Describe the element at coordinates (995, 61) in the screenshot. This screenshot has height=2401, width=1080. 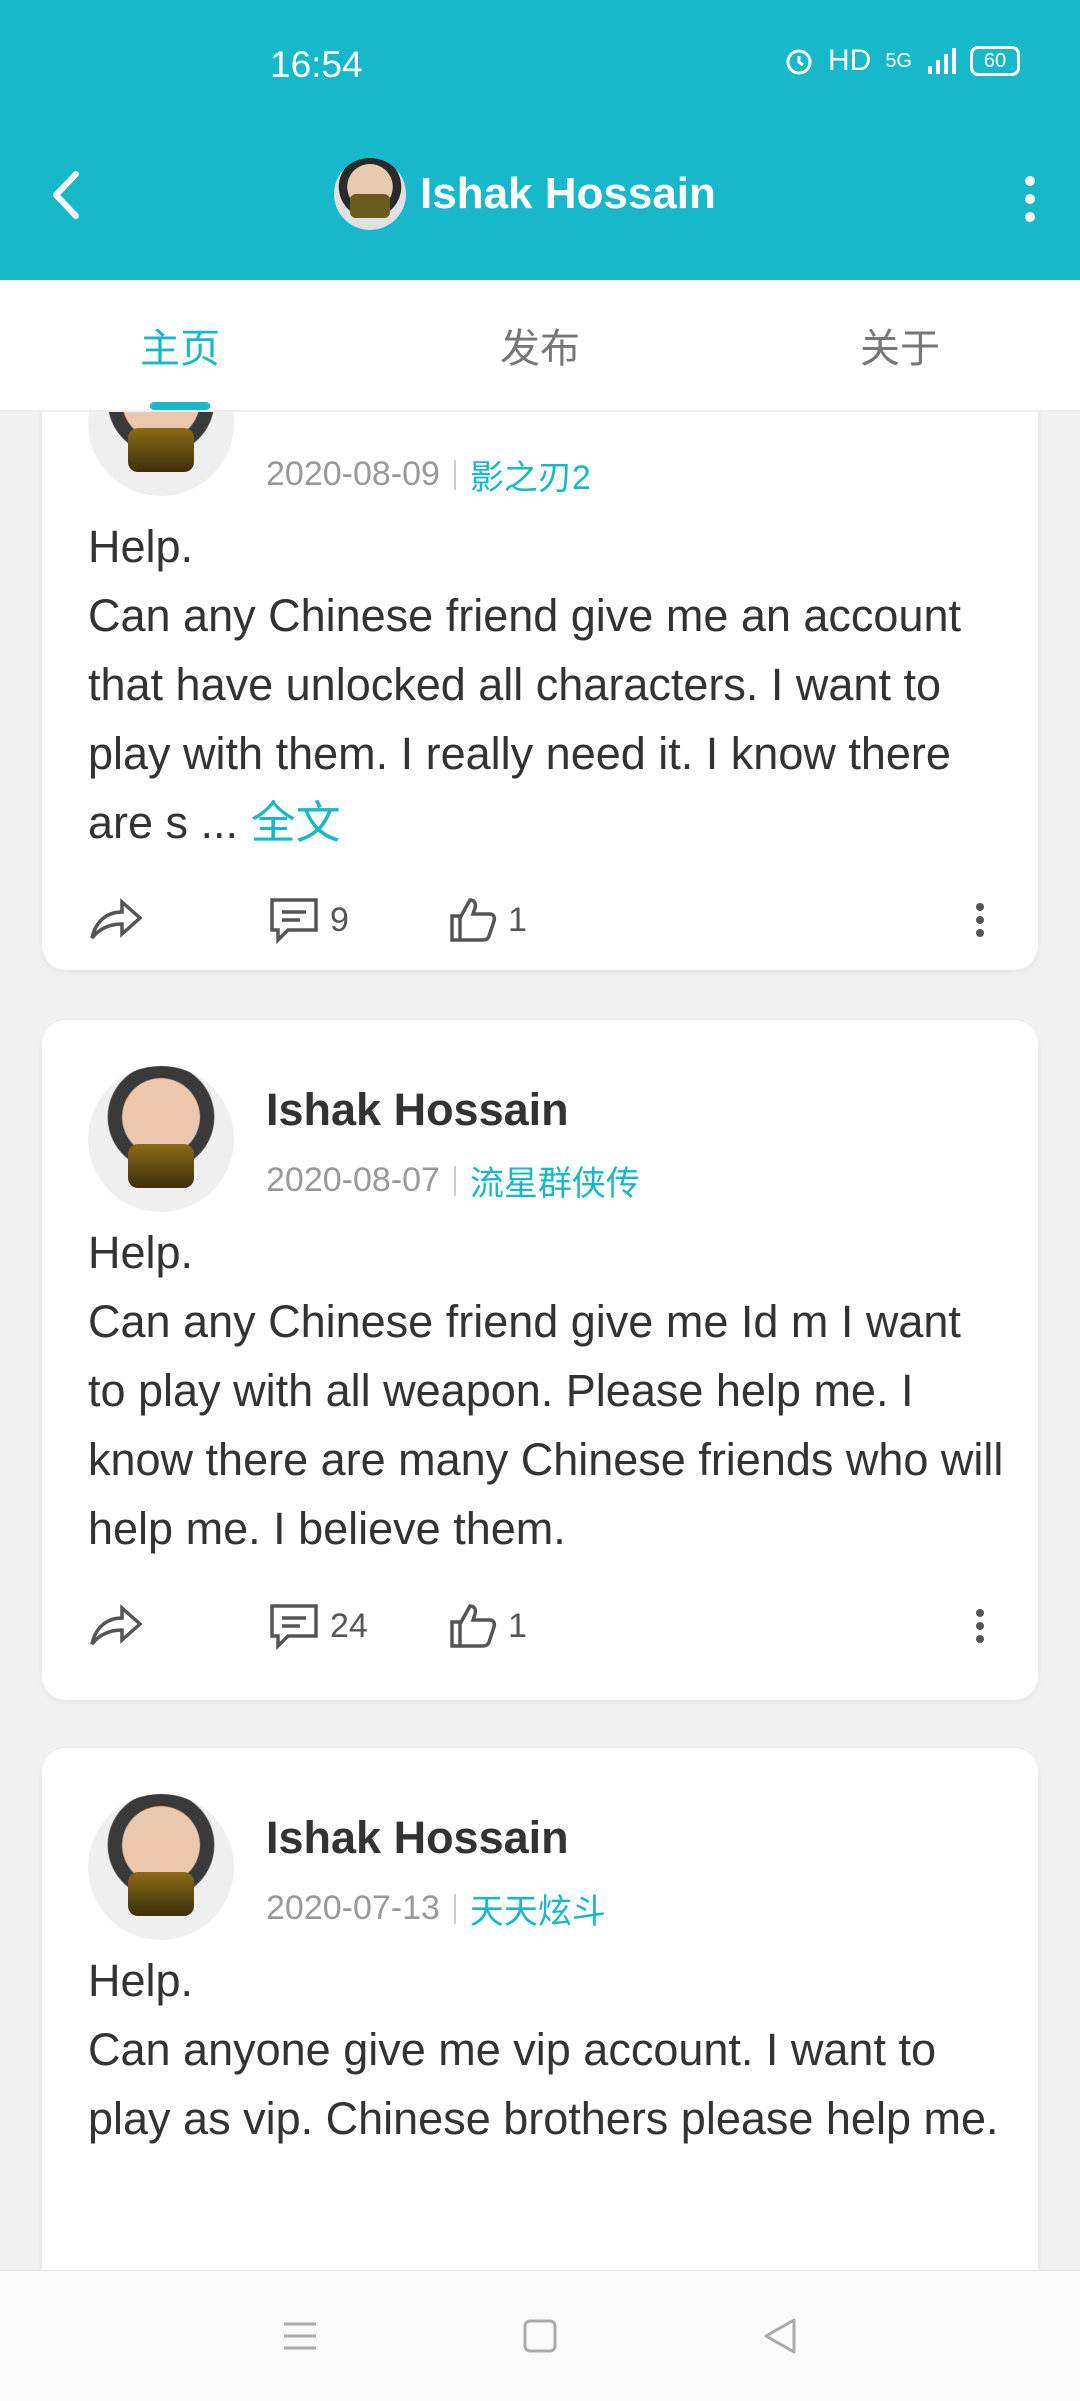
I see `battery-icon: 60` at that location.